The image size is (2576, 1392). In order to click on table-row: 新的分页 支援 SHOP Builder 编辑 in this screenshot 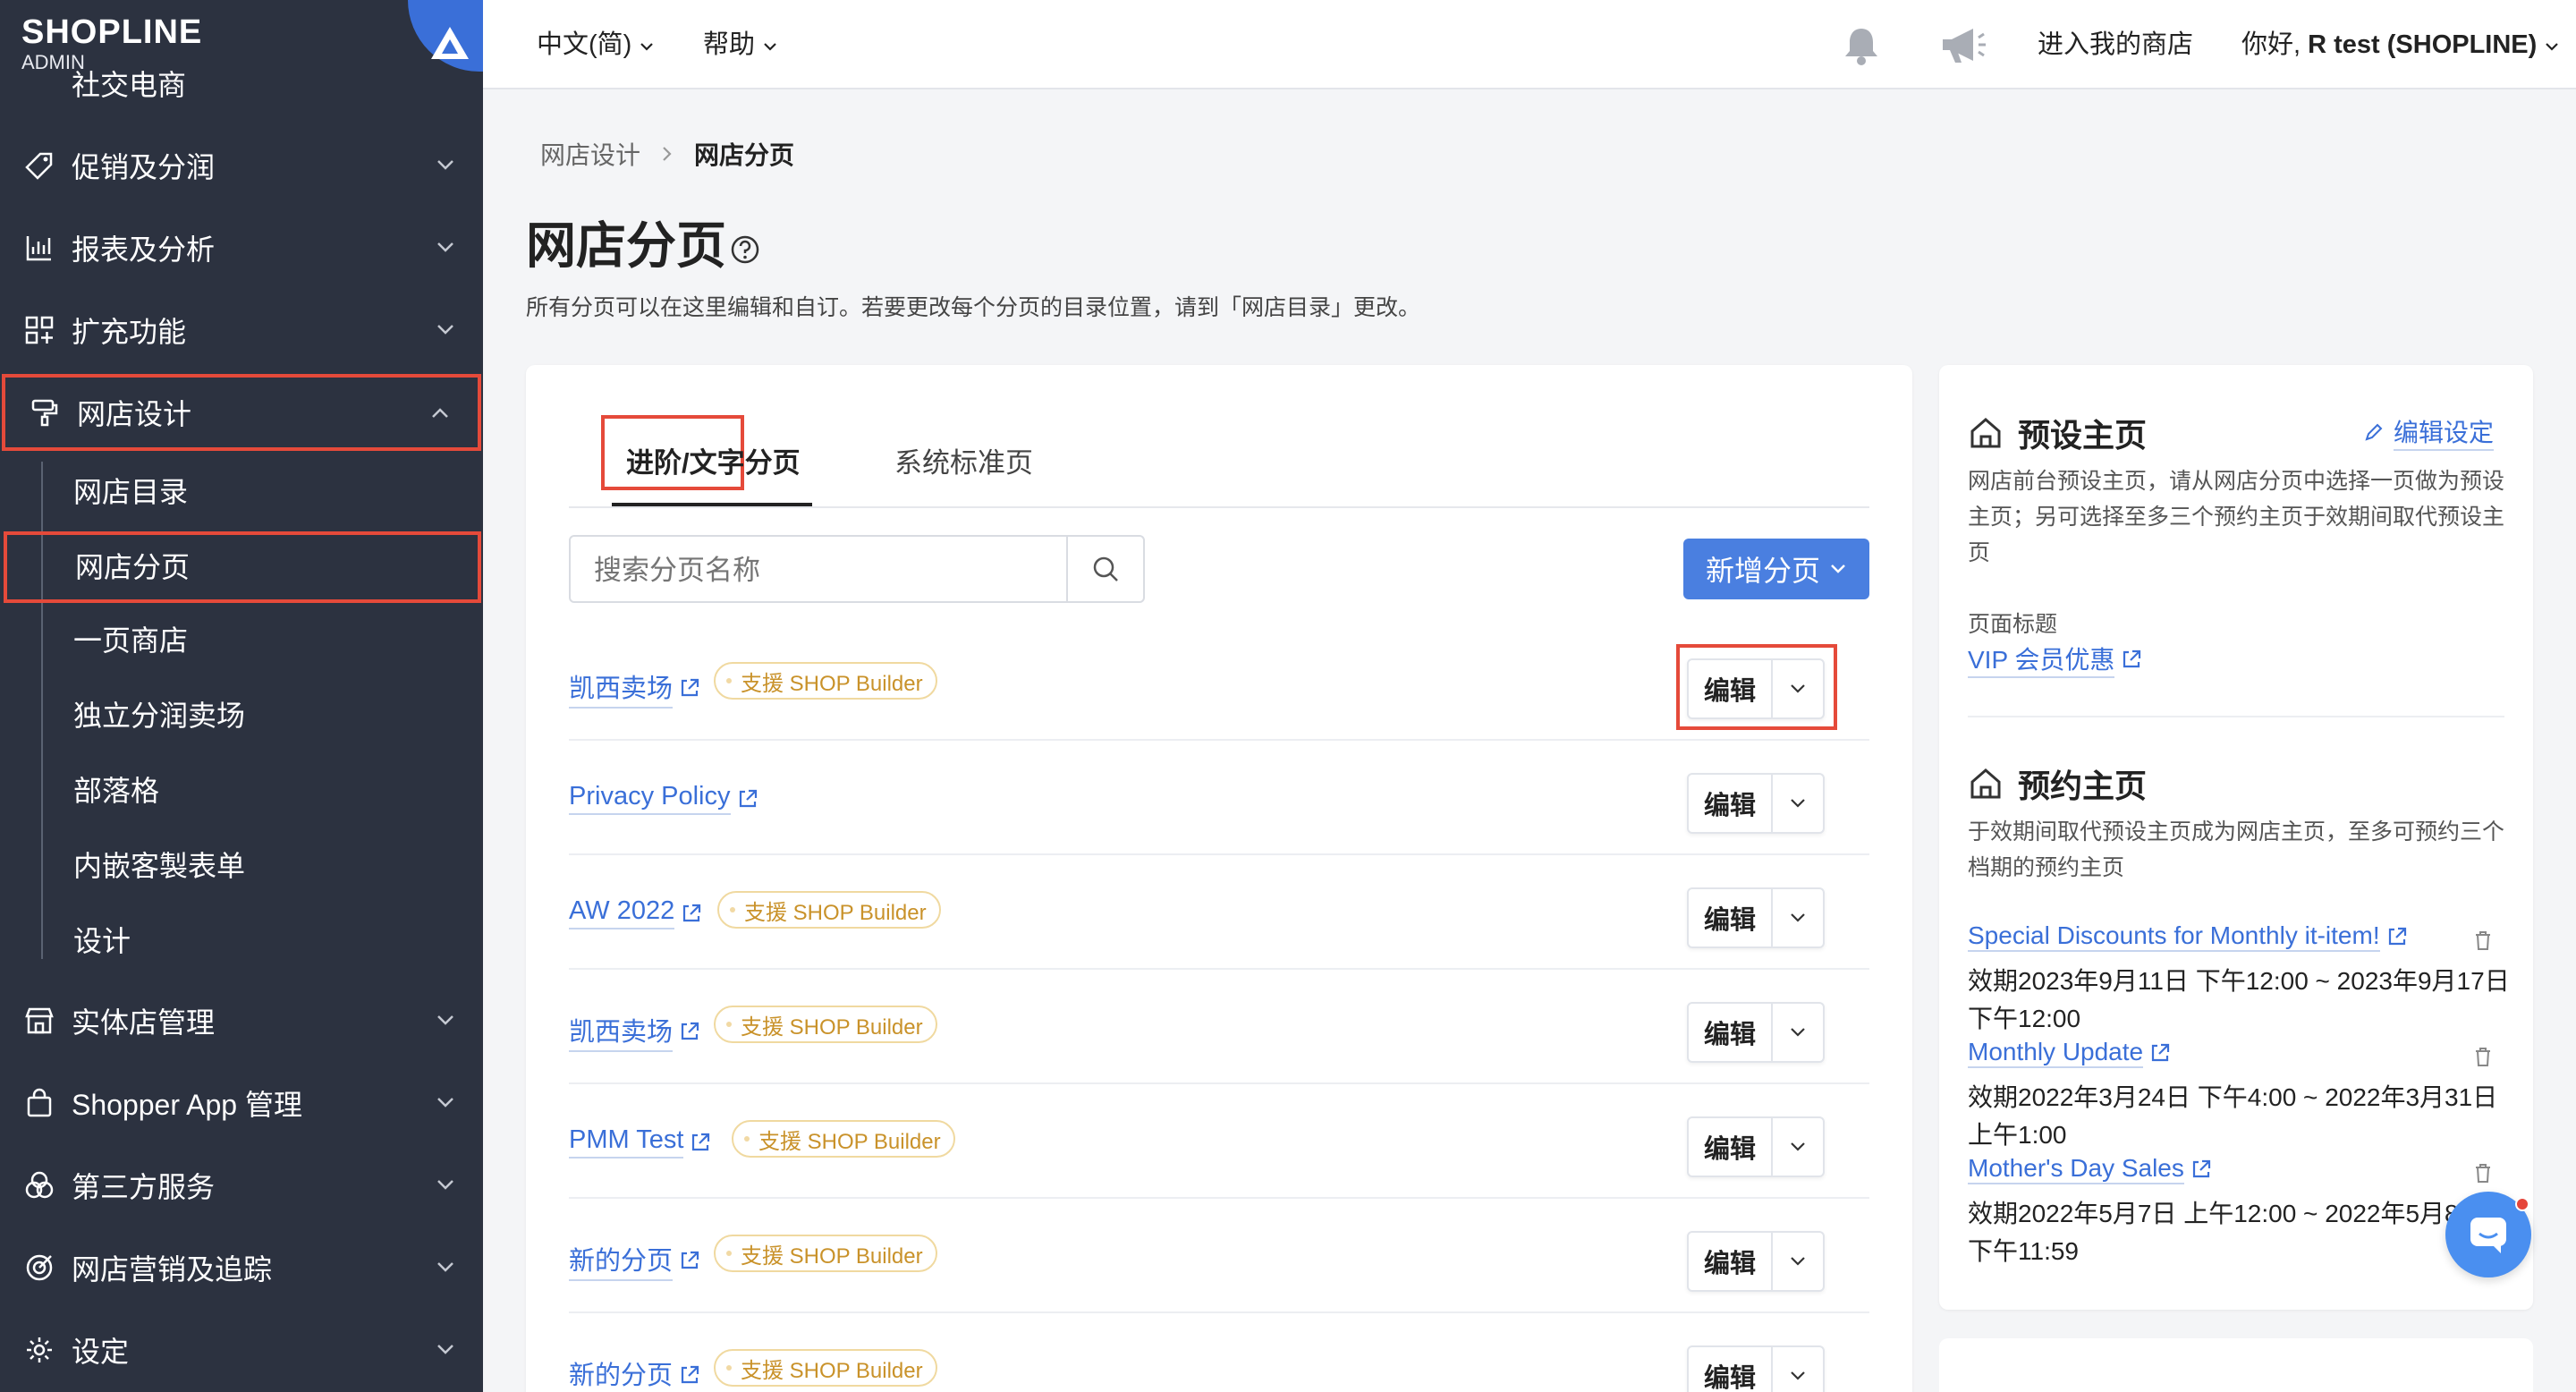, I will do `click(1219, 1352)`.